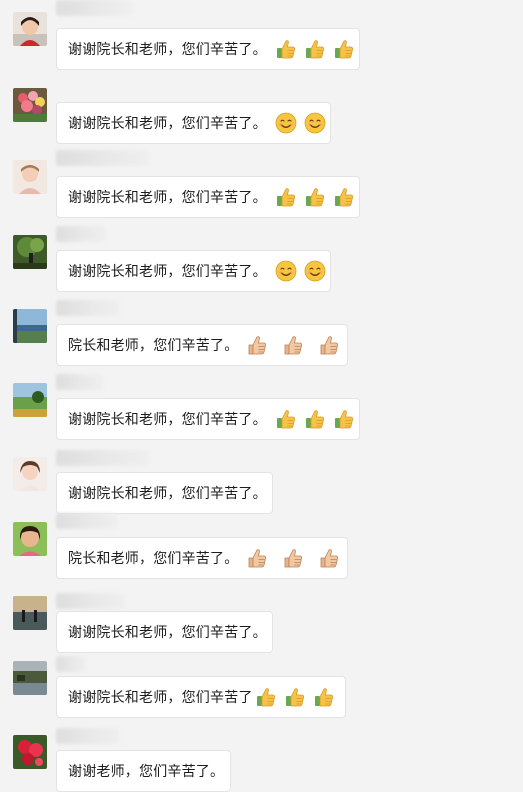 This screenshot has width=523, height=792. I want to click on chat-message: 谢谢院长和老师，您们辛苦了, so click(261, 683).